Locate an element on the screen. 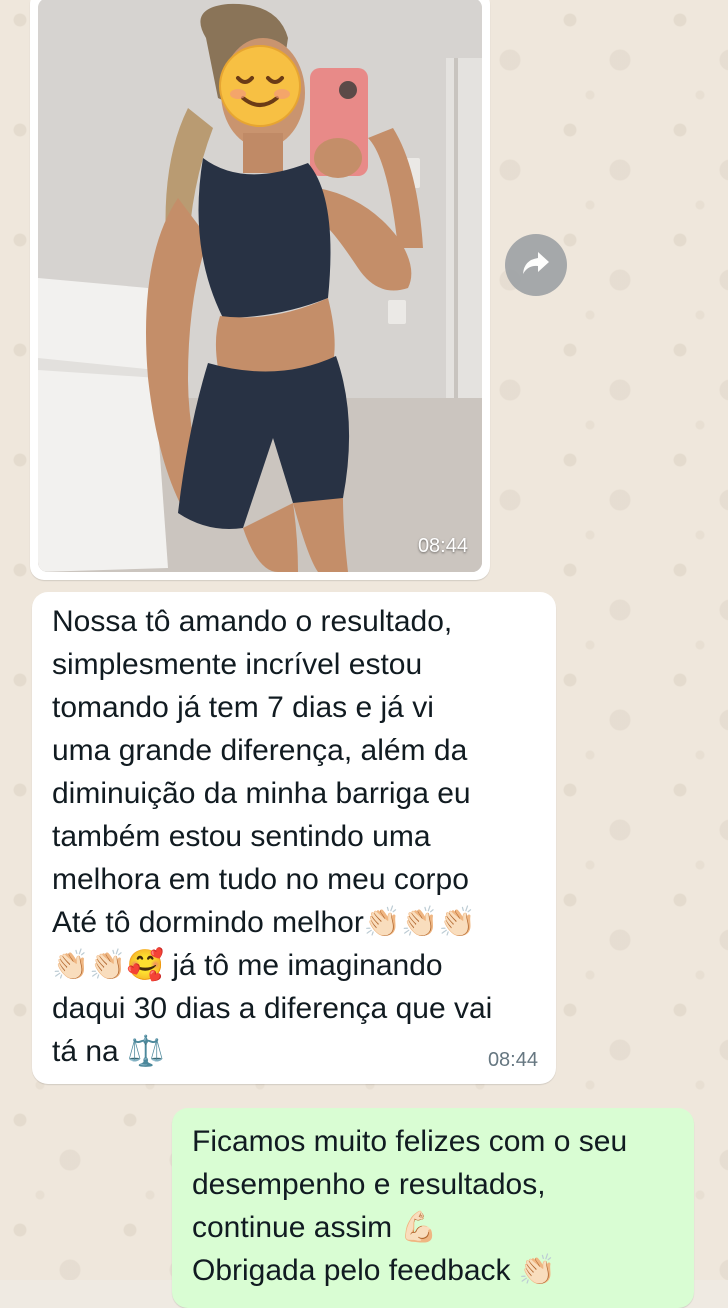  image-timestamp: 08:44 is located at coordinates (442, 546).